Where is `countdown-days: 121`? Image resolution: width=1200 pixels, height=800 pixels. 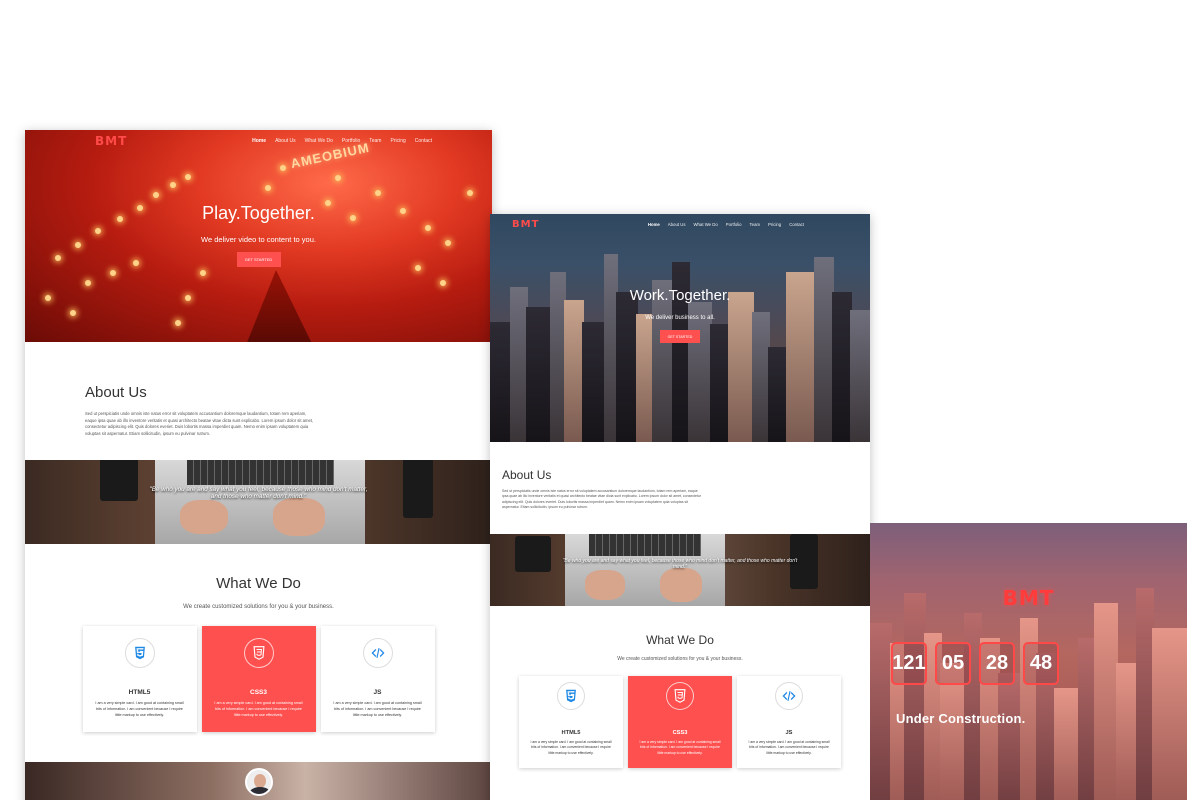 countdown-days: 121 is located at coordinates (909, 663).